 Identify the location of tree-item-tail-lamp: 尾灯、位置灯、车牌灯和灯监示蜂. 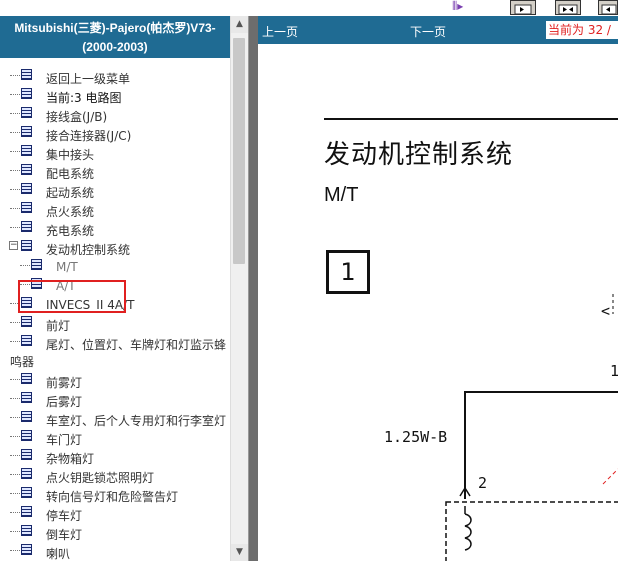
(115, 343).